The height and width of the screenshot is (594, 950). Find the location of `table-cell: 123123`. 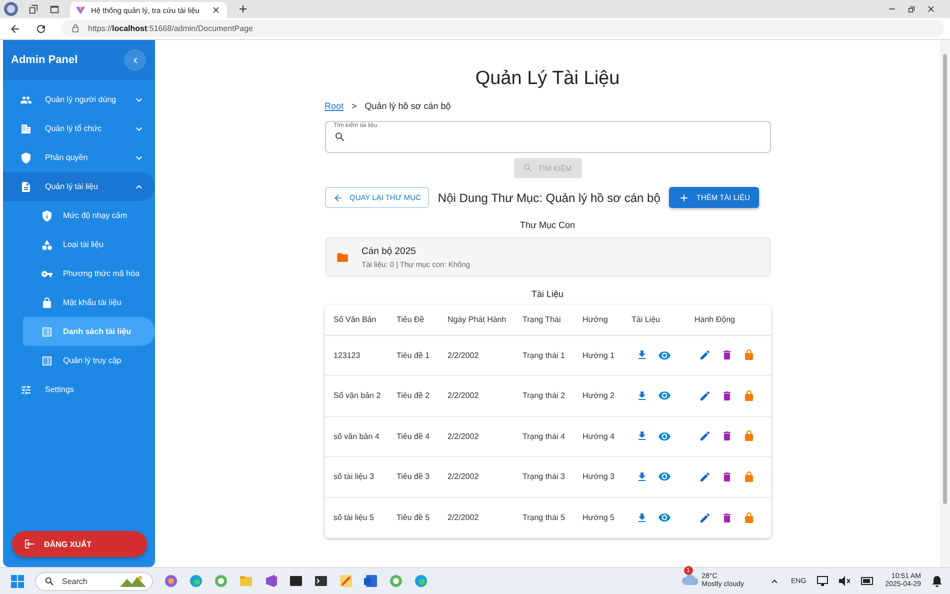

table-cell: 123123 is located at coordinates (356, 355).